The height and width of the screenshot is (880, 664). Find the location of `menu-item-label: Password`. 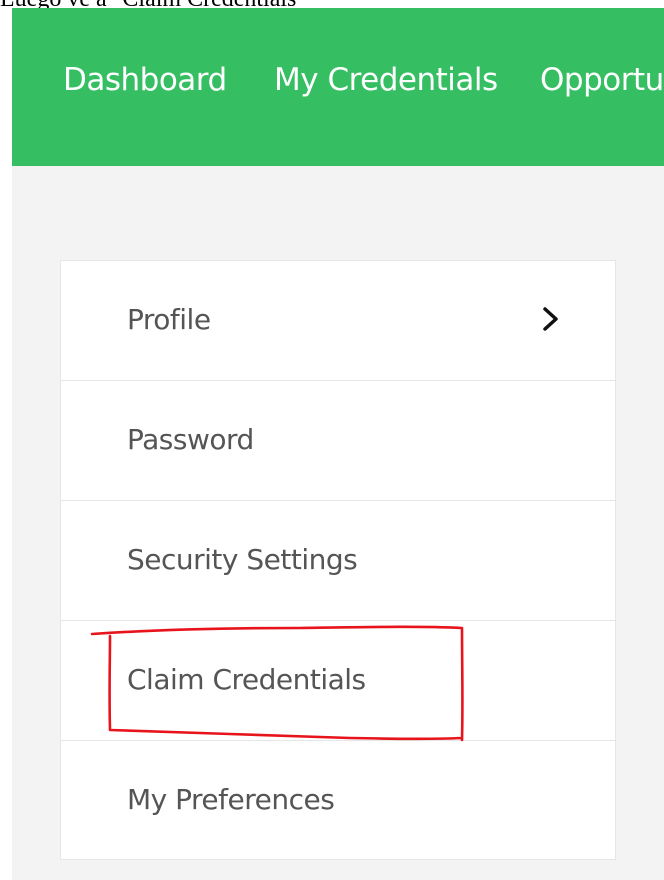

menu-item-label: Password is located at coordinates (190, 439).